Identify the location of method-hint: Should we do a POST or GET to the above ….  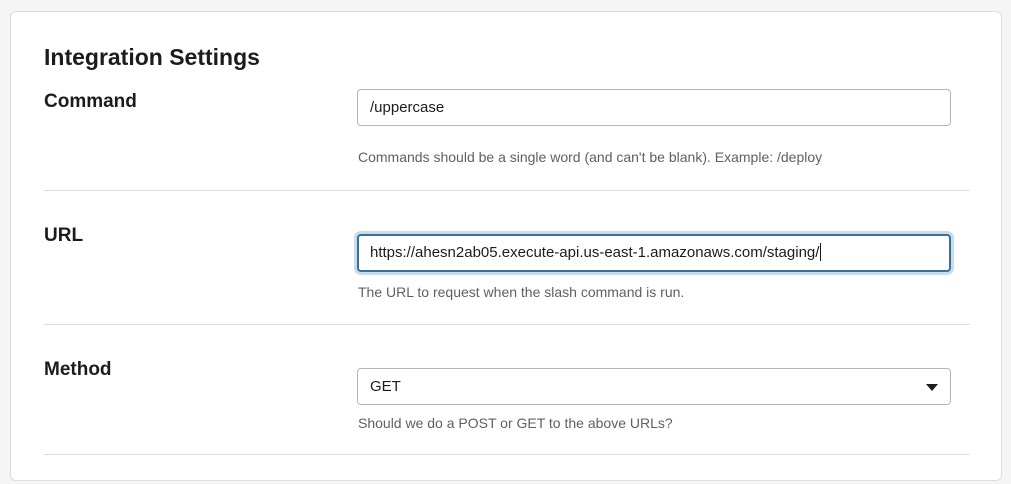
(515, 423).